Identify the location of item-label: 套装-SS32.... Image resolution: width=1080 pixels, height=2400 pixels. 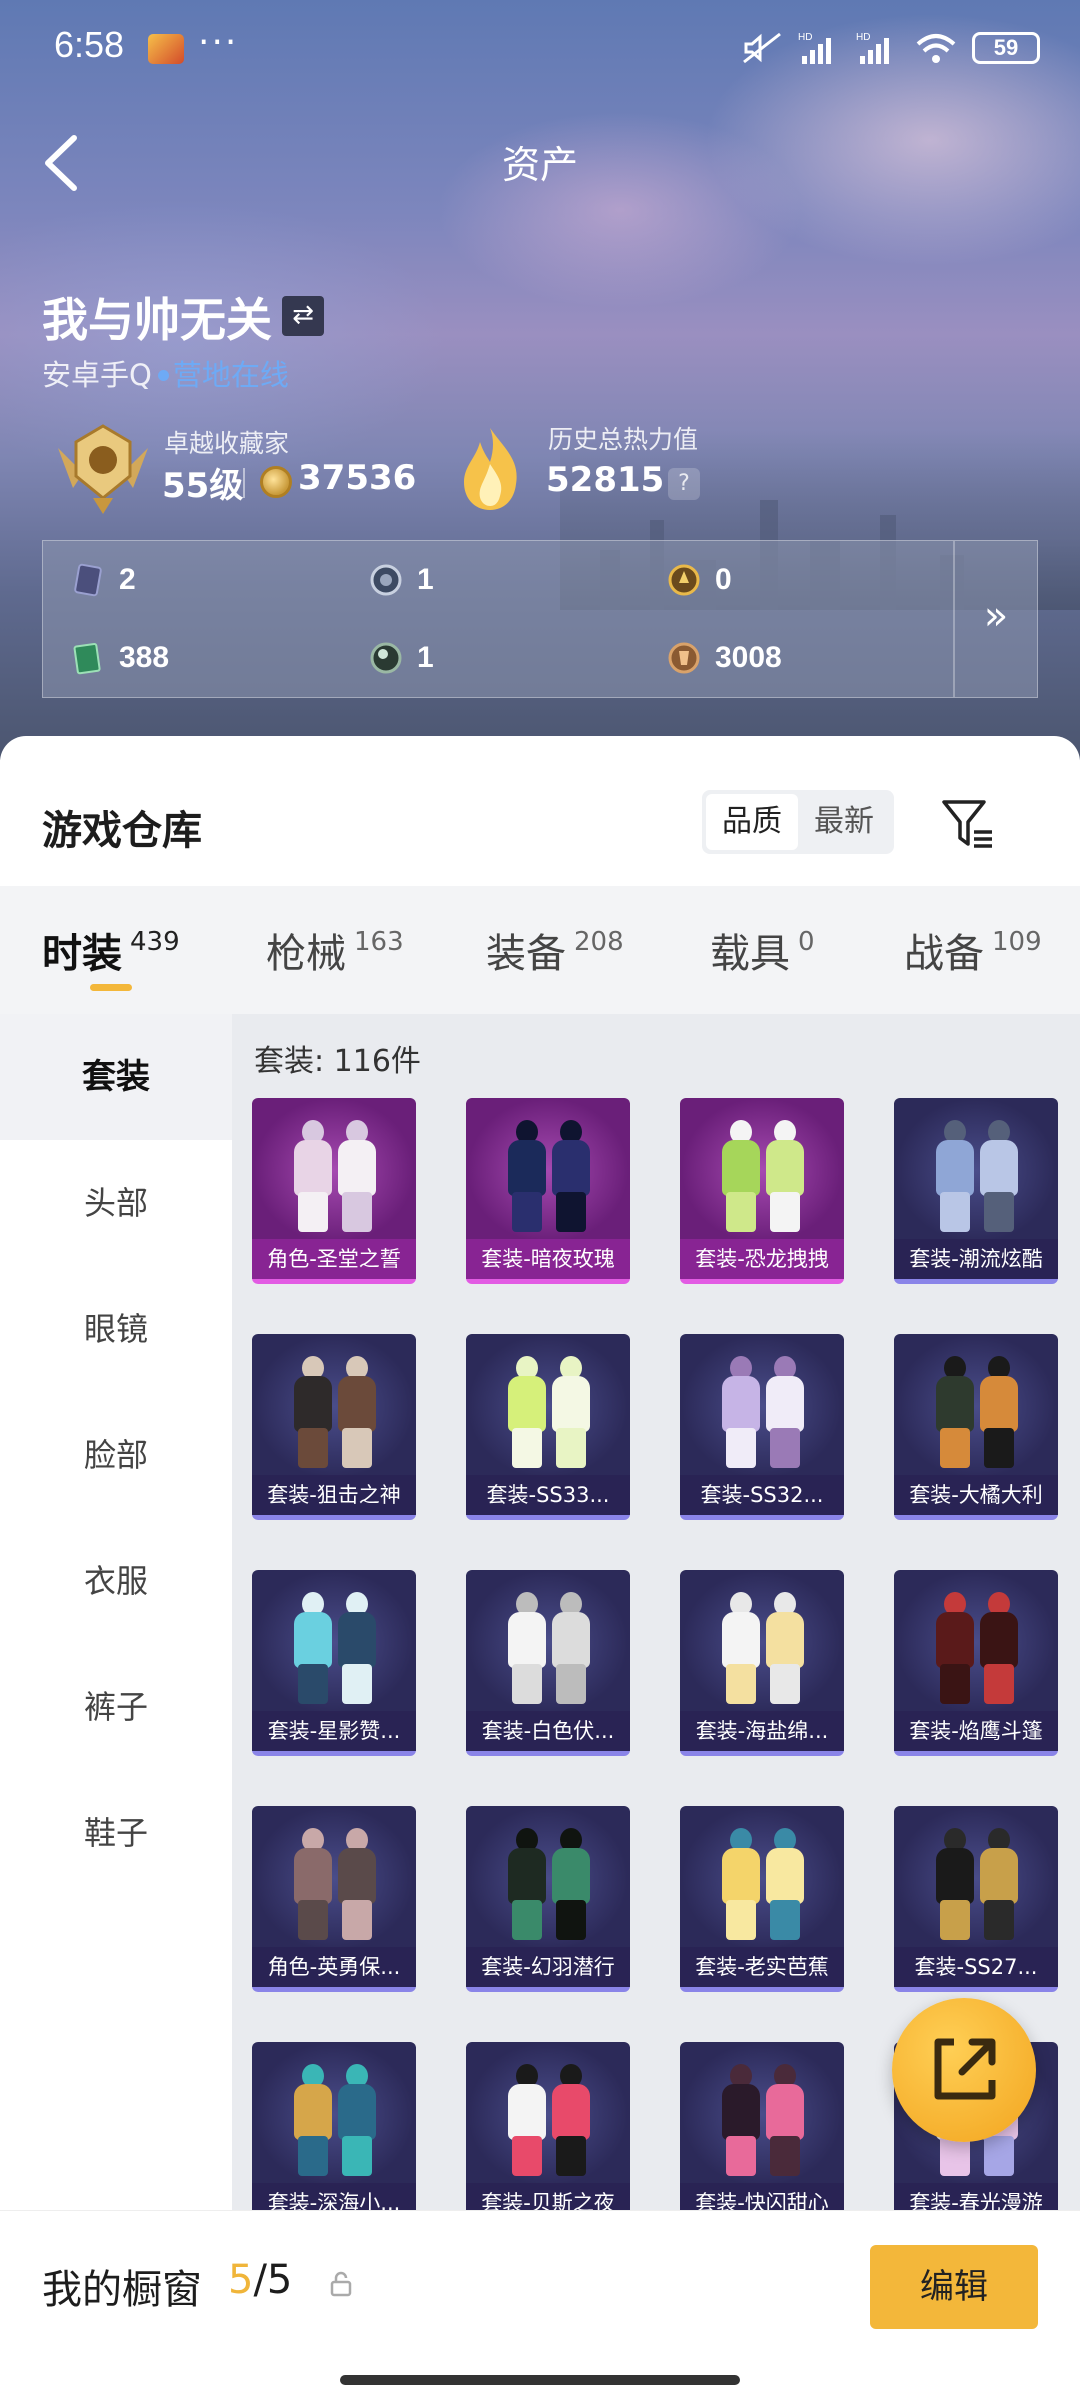
(762, 1495).